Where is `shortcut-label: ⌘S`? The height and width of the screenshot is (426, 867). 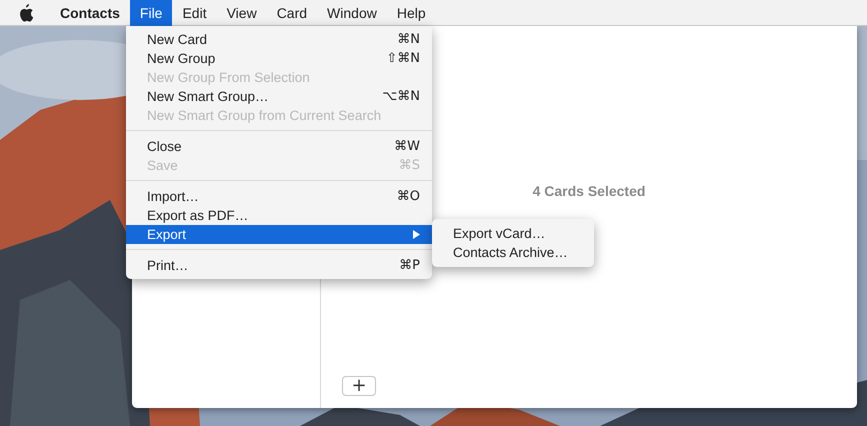
shortcut-label: ⌘S is located at coordinates (409, 165).